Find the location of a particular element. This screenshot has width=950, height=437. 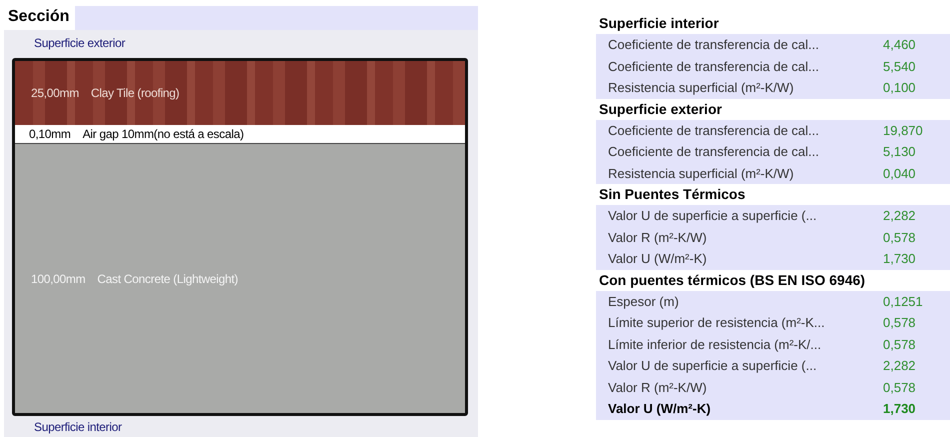

property-value: 19,870 is located at coordinates (903, 130).